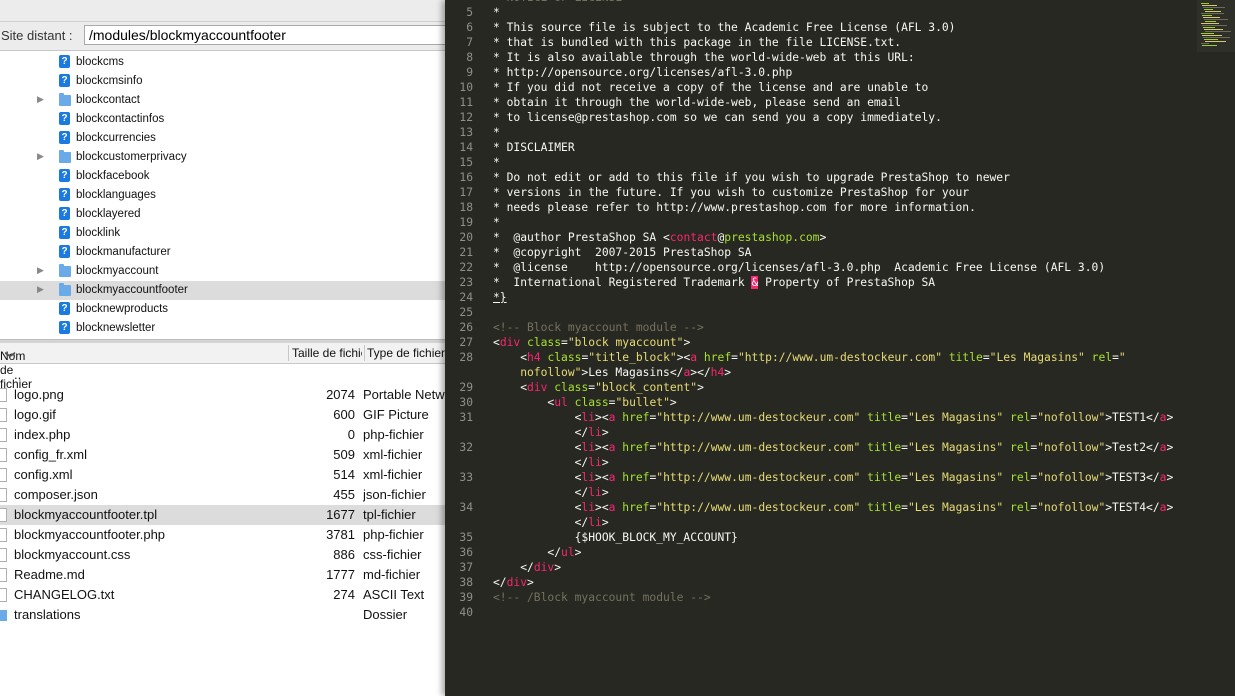 The height and width of the screenshot is (696, 1235). What do you see at coordinates (904, 417) in the screenshot?
I see `code-token: =` at bounding box center [904, 417].